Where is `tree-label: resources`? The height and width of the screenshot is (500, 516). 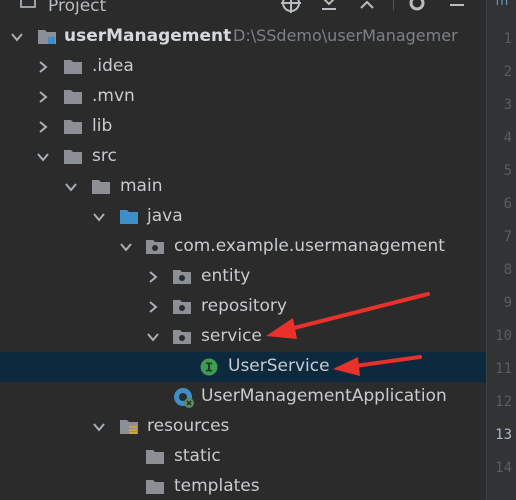 tree-label: resources is located at coordinates (188, 426).